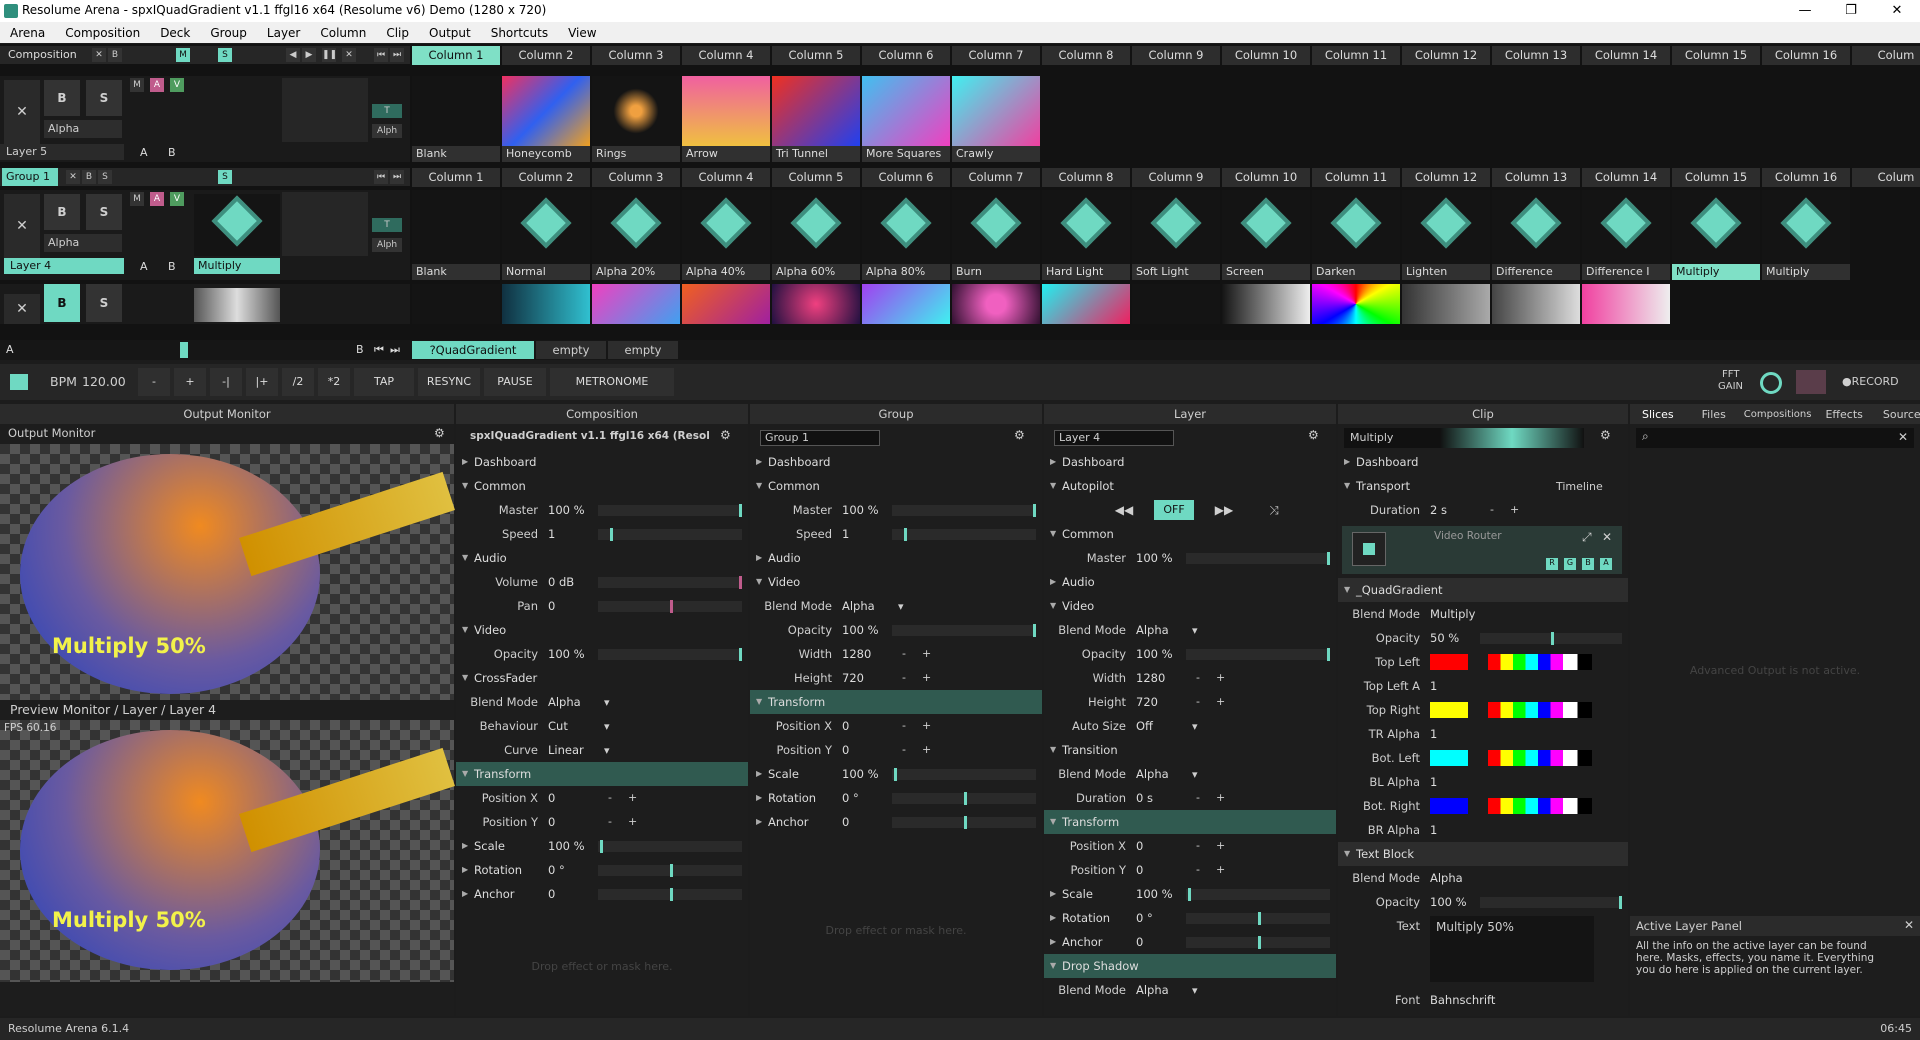 This screenshot has height=1040, width=1920. What do you see at coordinates (1086, 177) in the screenshot?
I see `column-header-8: Column 8` at bounding box center [1086, 177].